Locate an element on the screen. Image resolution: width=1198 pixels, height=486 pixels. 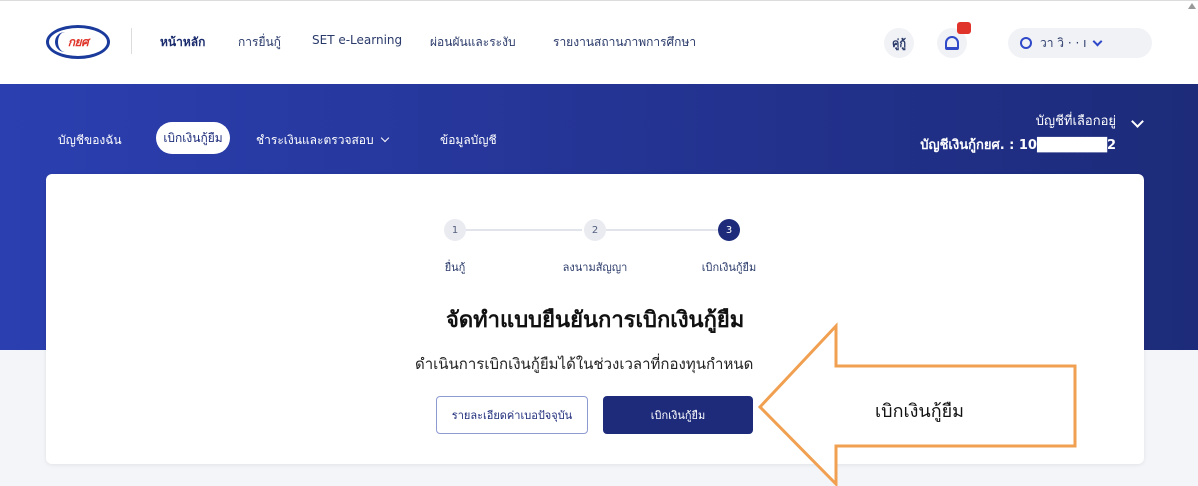
callout-arrow is located at coordinates (917, 404).